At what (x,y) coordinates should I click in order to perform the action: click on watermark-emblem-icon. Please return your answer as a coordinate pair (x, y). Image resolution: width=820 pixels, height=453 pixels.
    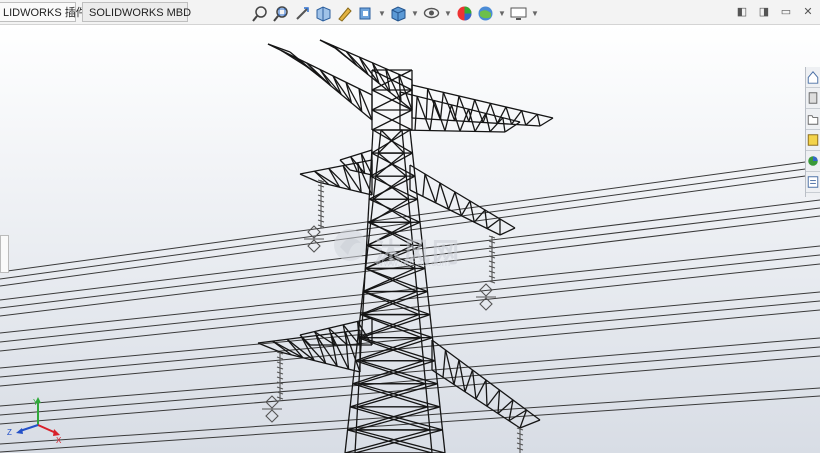
    Looking at the image, I should click on (350, 245).